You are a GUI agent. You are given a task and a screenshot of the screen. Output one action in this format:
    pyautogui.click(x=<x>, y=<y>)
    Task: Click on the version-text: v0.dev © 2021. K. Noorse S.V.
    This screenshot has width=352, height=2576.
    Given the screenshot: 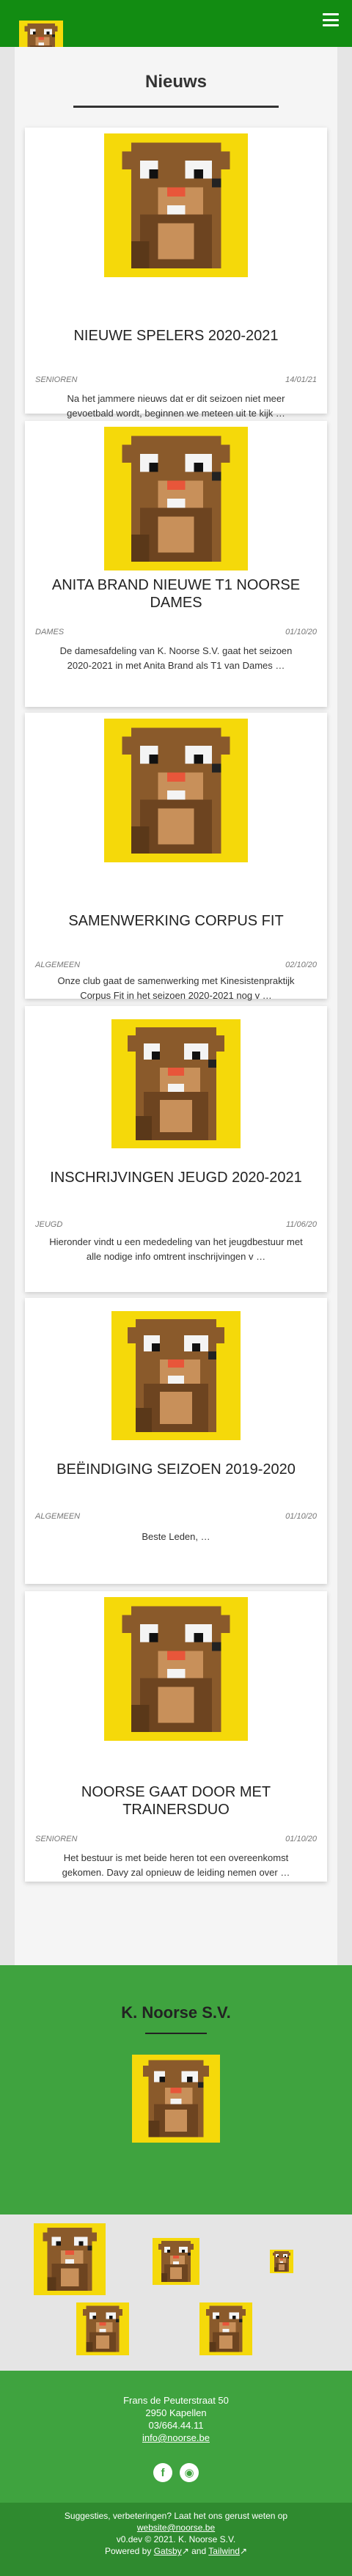 What is the action you would take?
    pyautogui.click(x=176, y=2539)
    